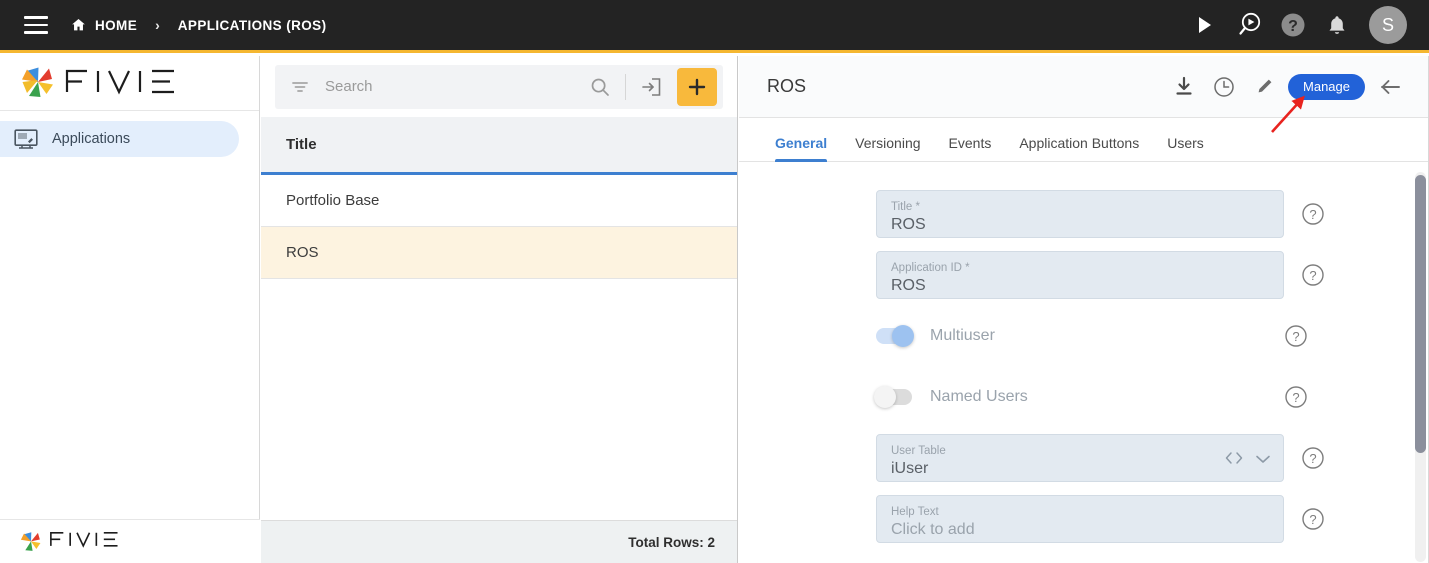 This screenshot has height=563, width=1429. I want to click on title-field-label: Title *, so click(905, 206).